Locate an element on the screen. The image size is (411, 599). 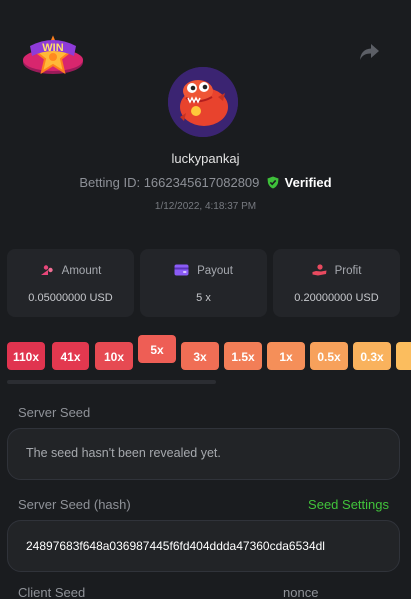
nonce-label: nonce is located at coordinates (301, 592).